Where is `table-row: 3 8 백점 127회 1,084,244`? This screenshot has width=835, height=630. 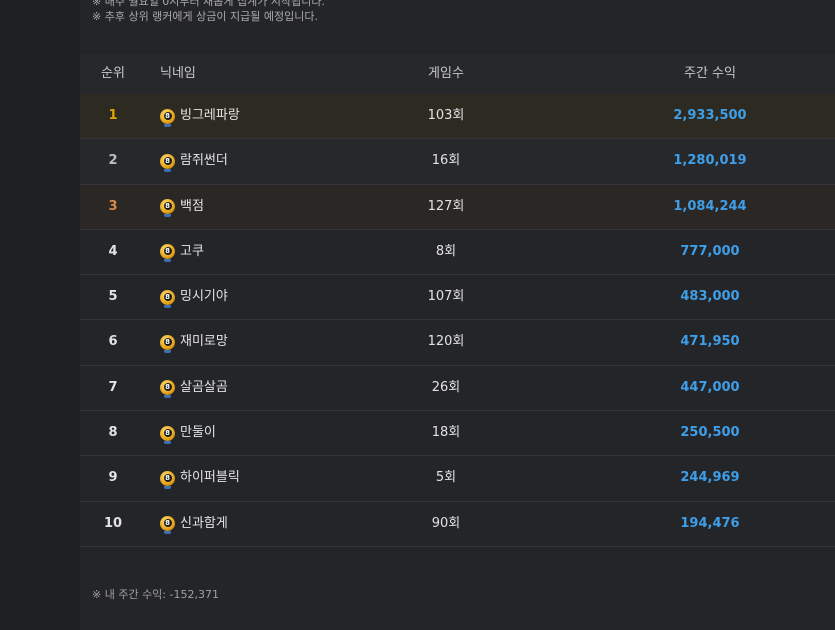
table-row: 3 8 백점 127회 1,084,244 is located at coordinates (457, 207).